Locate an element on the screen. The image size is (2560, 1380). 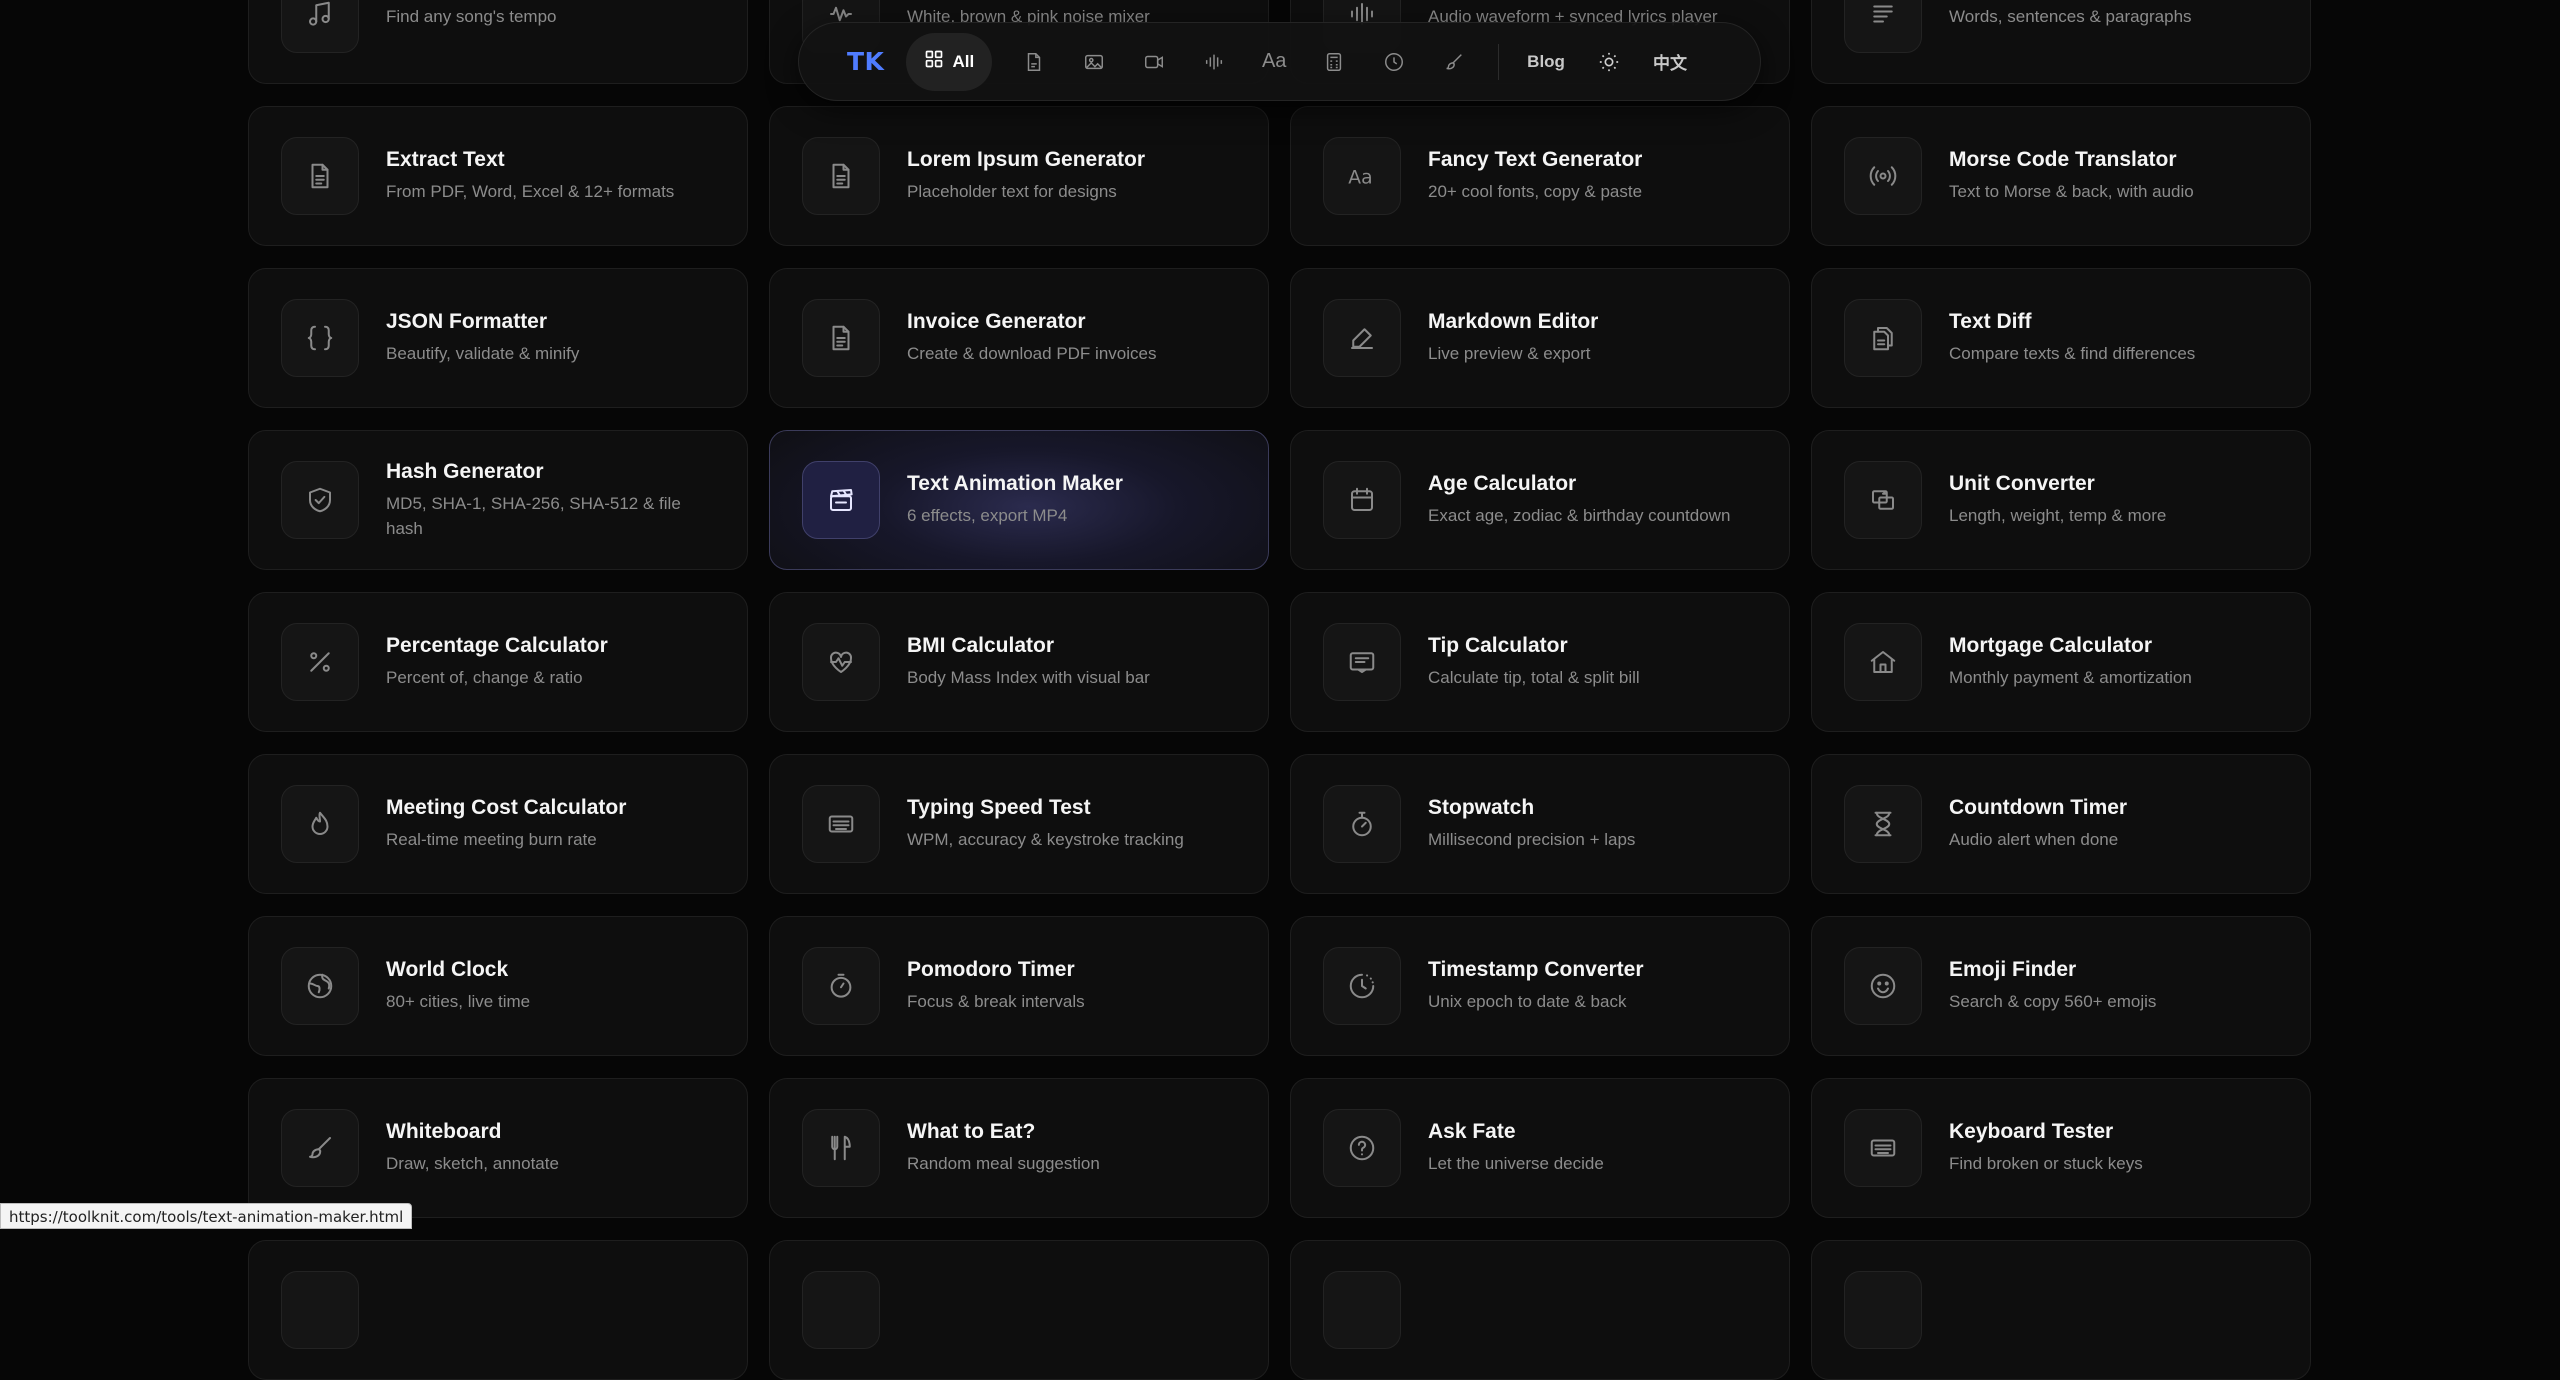
icon-placeholder is located at coordinates (841, 1310).